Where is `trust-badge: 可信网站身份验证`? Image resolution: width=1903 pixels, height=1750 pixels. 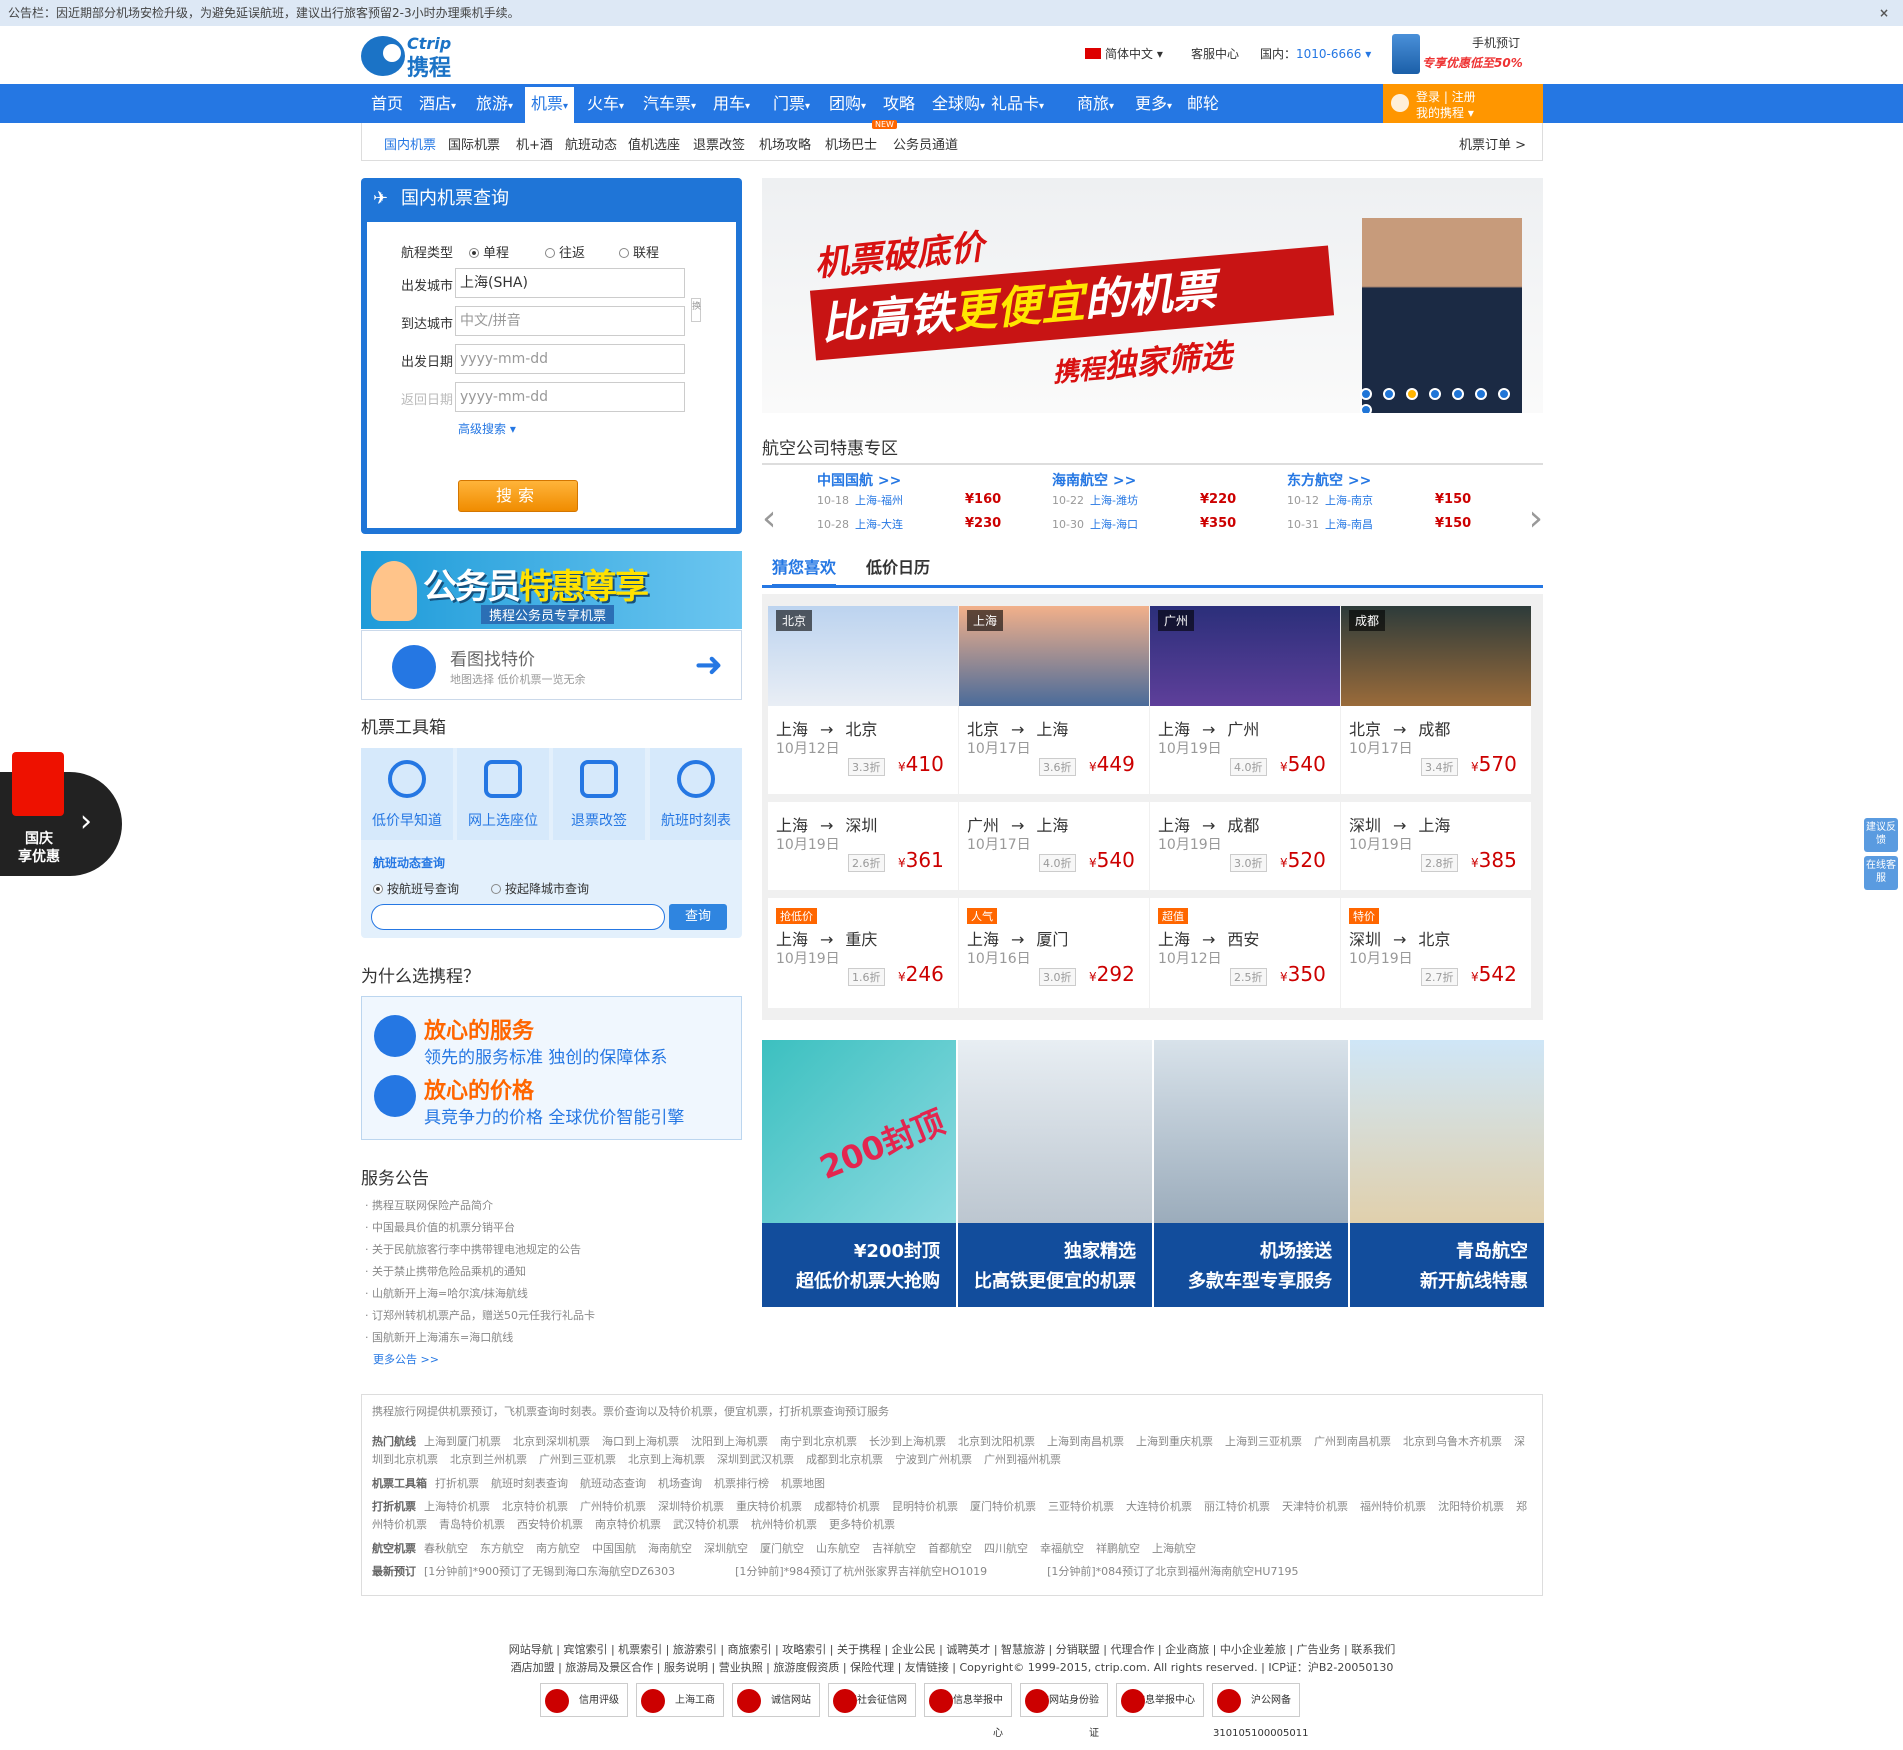 trust-badge: 可信网站身份验证 is located at coordinates (1064, 1711).